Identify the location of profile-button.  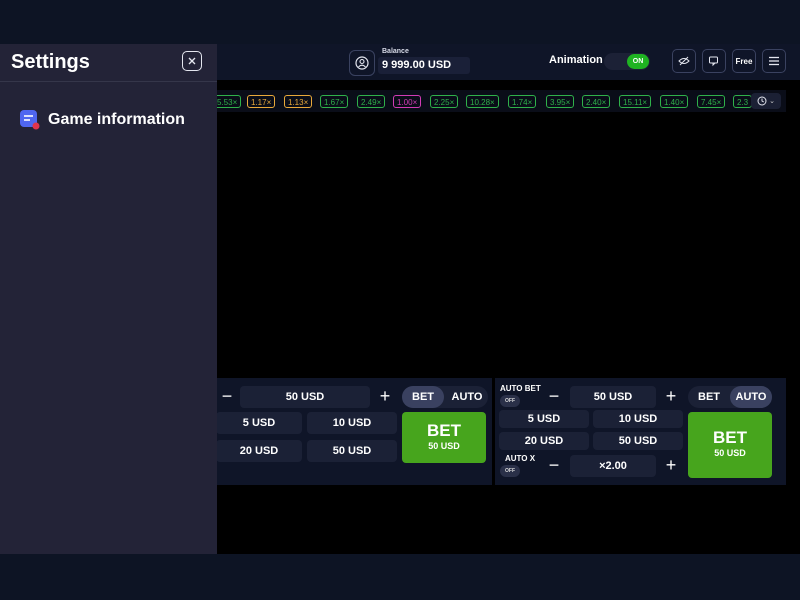
(362, 63).